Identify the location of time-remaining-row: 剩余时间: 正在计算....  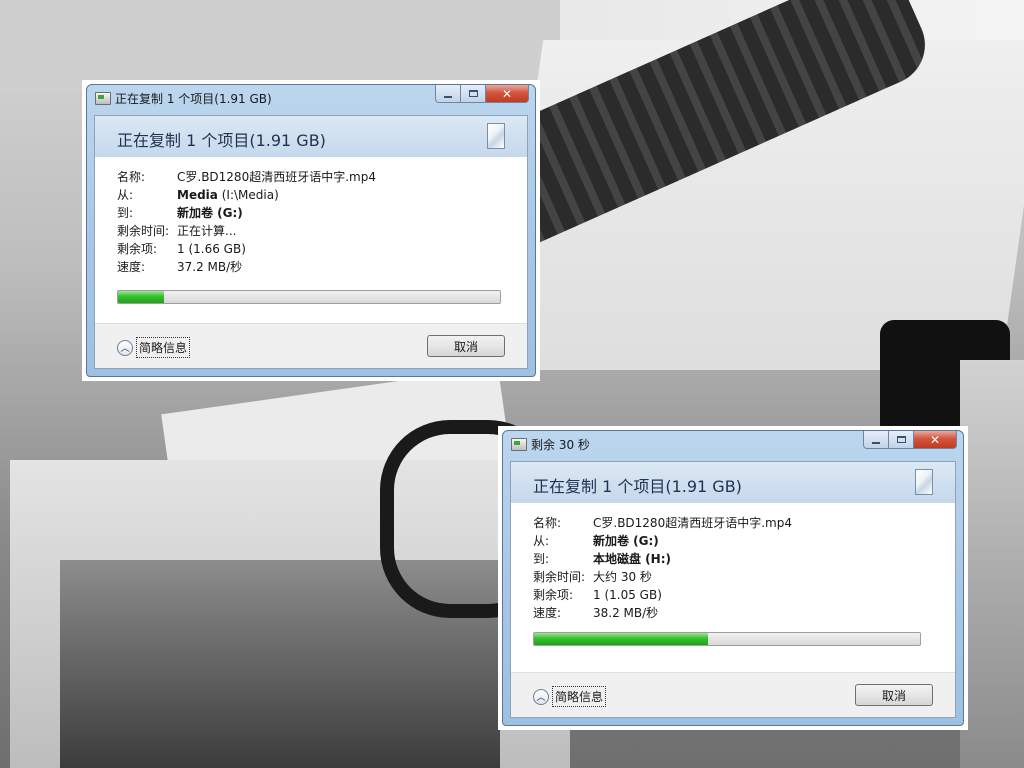
(246, 231).